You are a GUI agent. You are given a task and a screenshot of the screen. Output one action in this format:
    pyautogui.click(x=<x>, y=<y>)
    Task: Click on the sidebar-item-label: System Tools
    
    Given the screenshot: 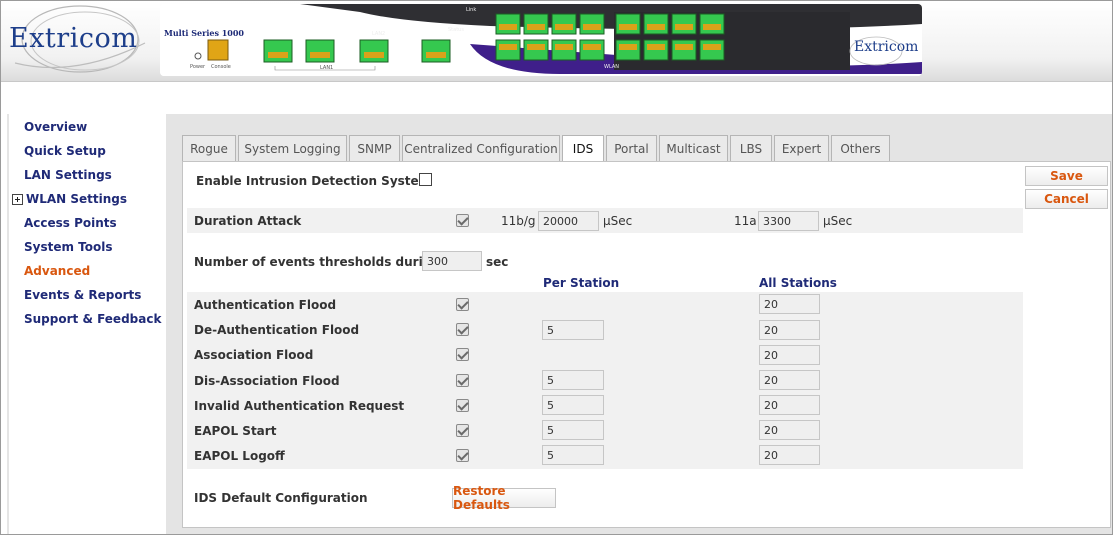 What is the action you would take?
    pyautogui.click(x=68, y=247)
    